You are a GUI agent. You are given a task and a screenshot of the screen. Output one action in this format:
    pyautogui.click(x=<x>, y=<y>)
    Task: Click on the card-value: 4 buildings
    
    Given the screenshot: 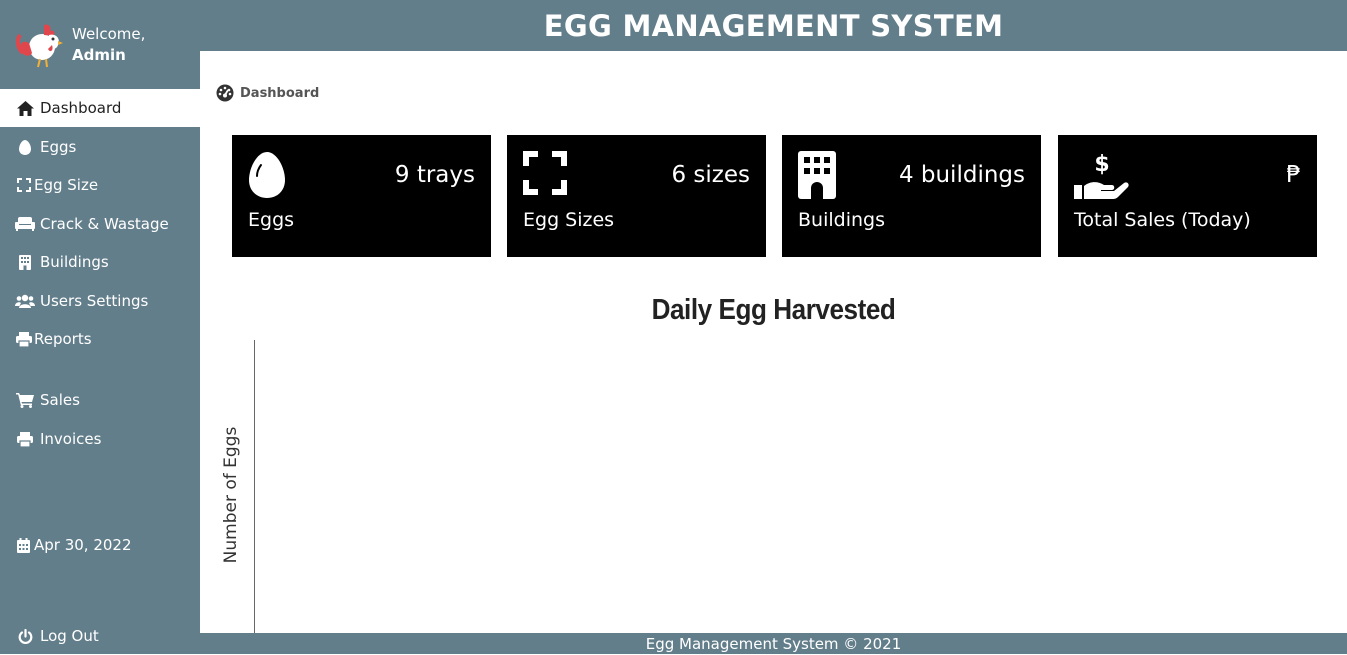 What is the action you would take?
    pyautogui.click(x=961, y=175)
    